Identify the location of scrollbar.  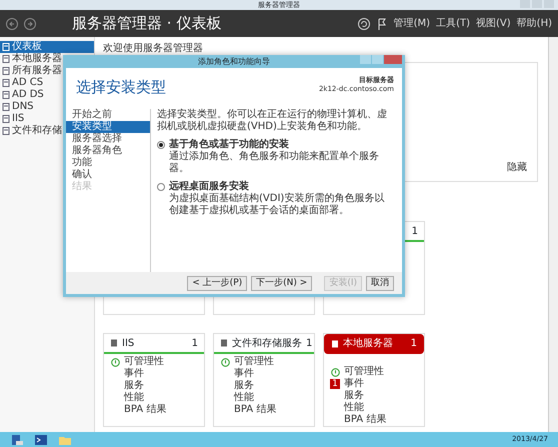
(553, 234).